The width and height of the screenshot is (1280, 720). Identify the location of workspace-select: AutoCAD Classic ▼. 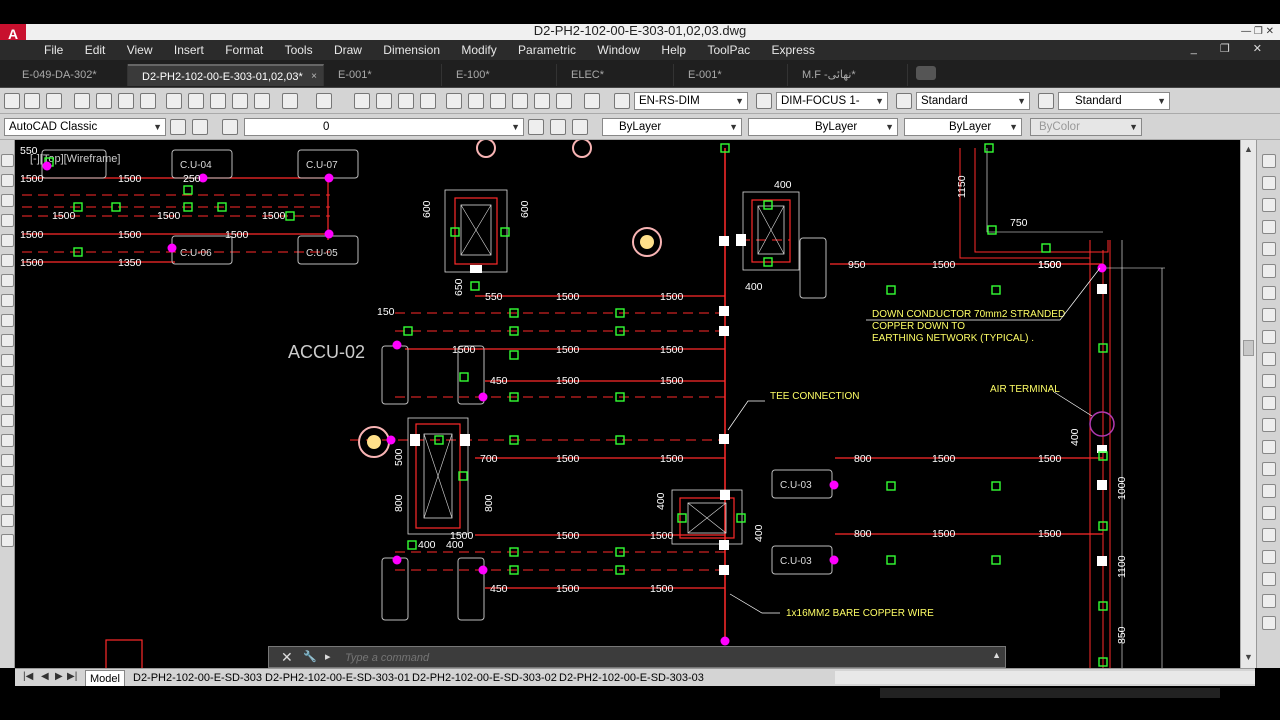
(85, 127).